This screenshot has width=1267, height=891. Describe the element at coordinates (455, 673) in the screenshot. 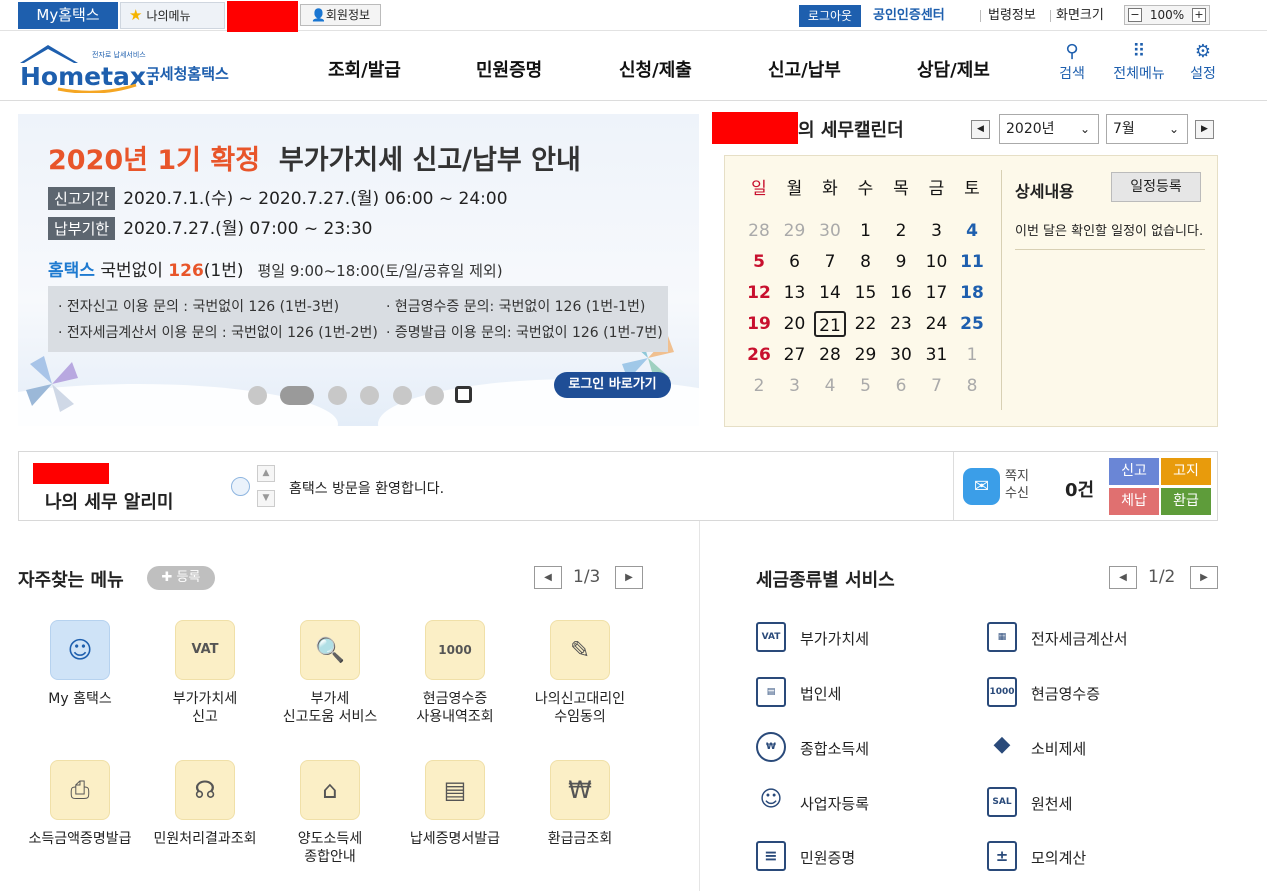

I see `quick-cash-receipt: 1000 현금영수증 사용내역조회` at that location.